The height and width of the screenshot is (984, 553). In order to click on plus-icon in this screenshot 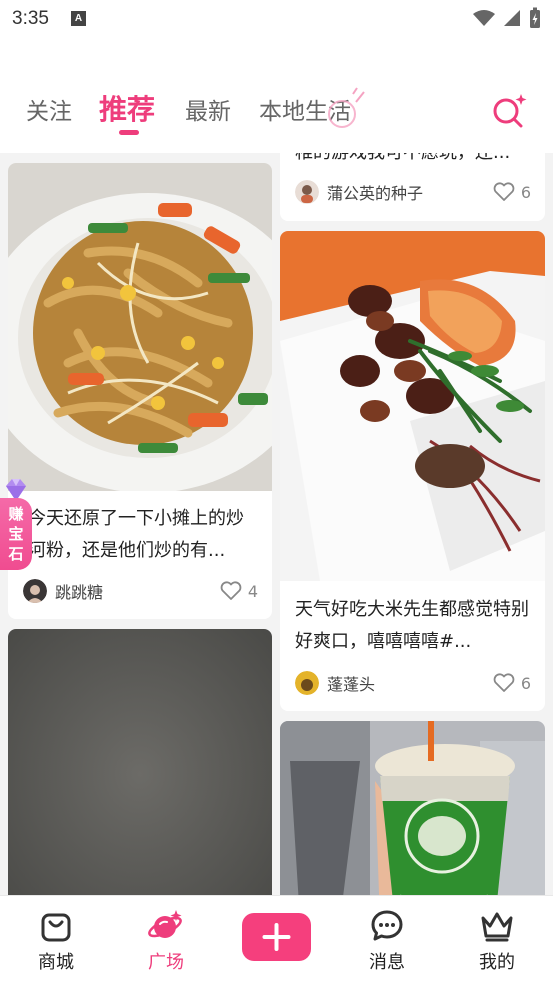, I will do `click(276, 937)`.